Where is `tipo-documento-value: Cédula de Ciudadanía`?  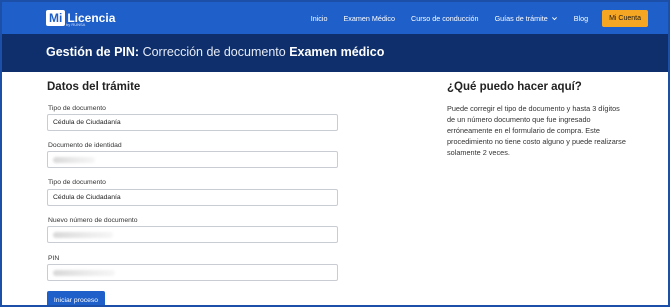
tipo-documento-value: Cédula de Ciudadanía is located at coordinates (87, 122).